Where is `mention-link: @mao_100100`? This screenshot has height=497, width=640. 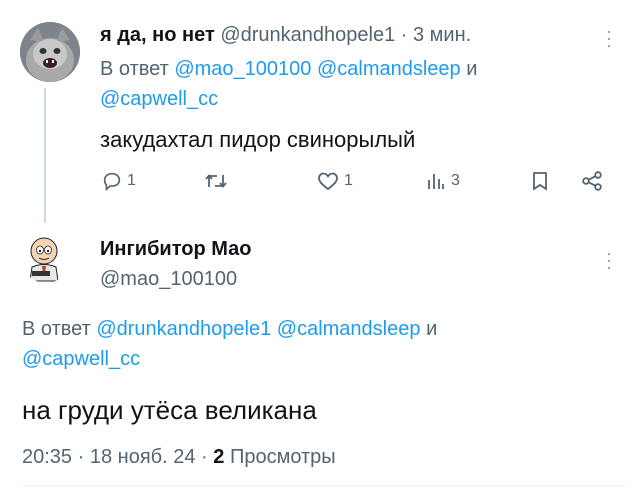
mention-link: @mao_100100 is located at coordinates (242, 69).